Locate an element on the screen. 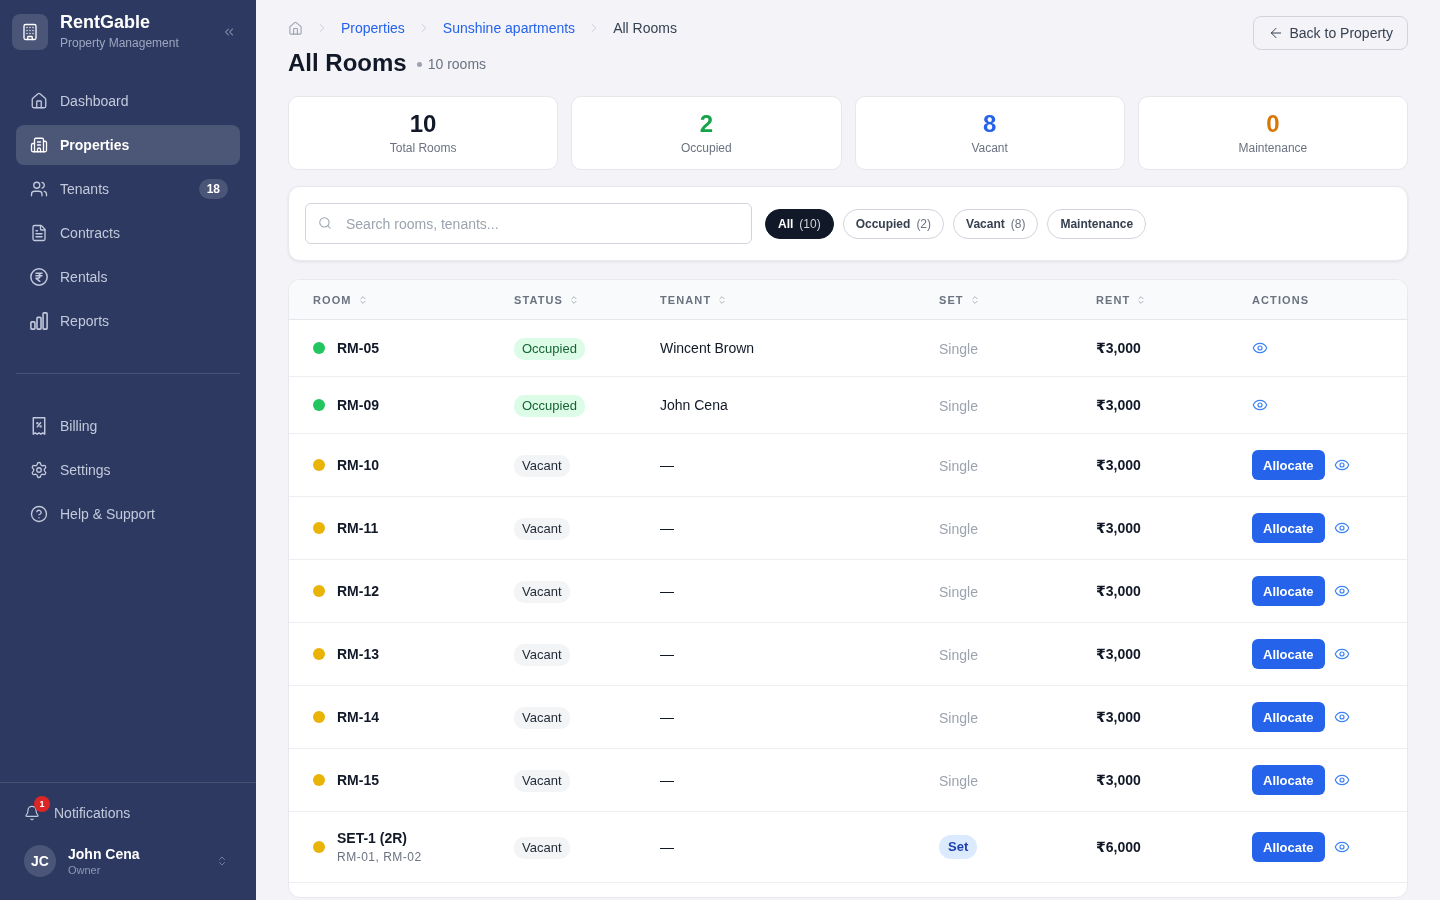 This screenshot has height=900, width=1440. sidebar-nav-item: Dashboard is located at coordinates (128, 101).